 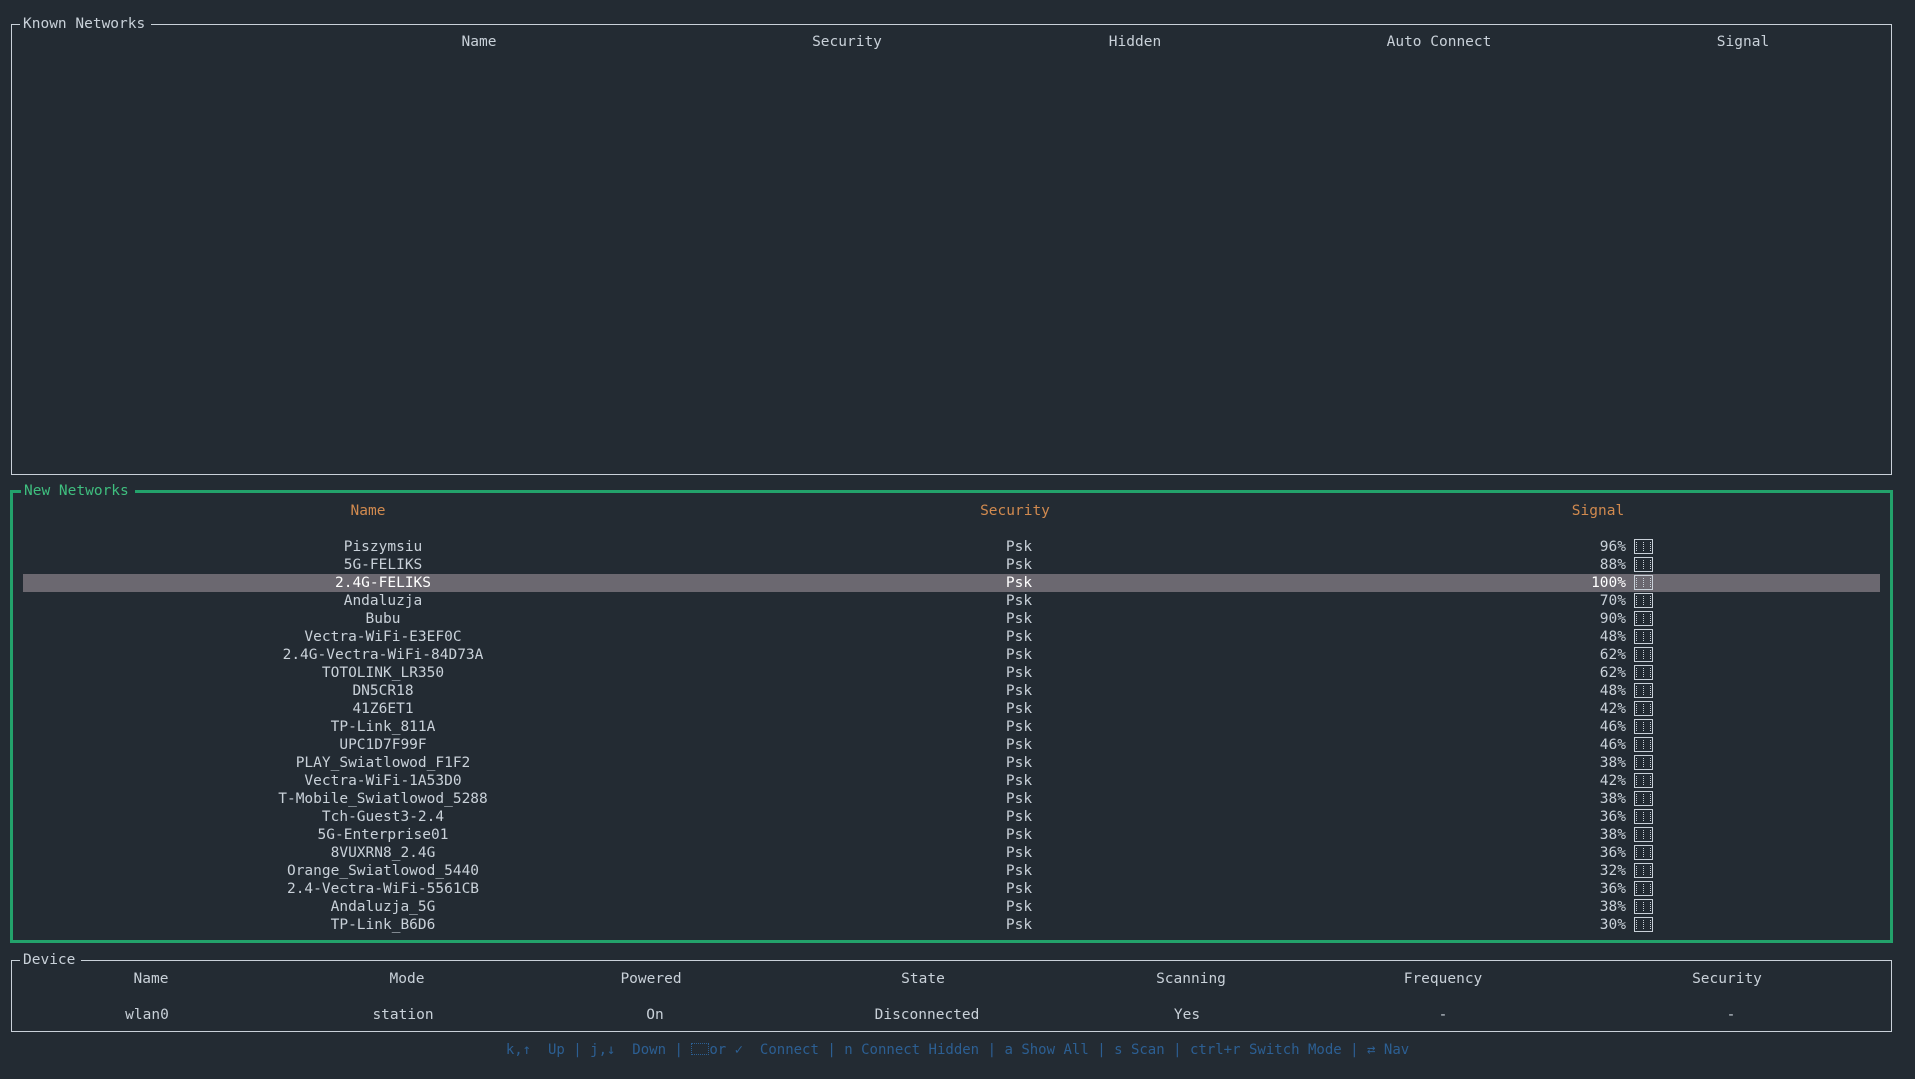 I want to click on network-signal: 48%, so click(x=1626, y=637).